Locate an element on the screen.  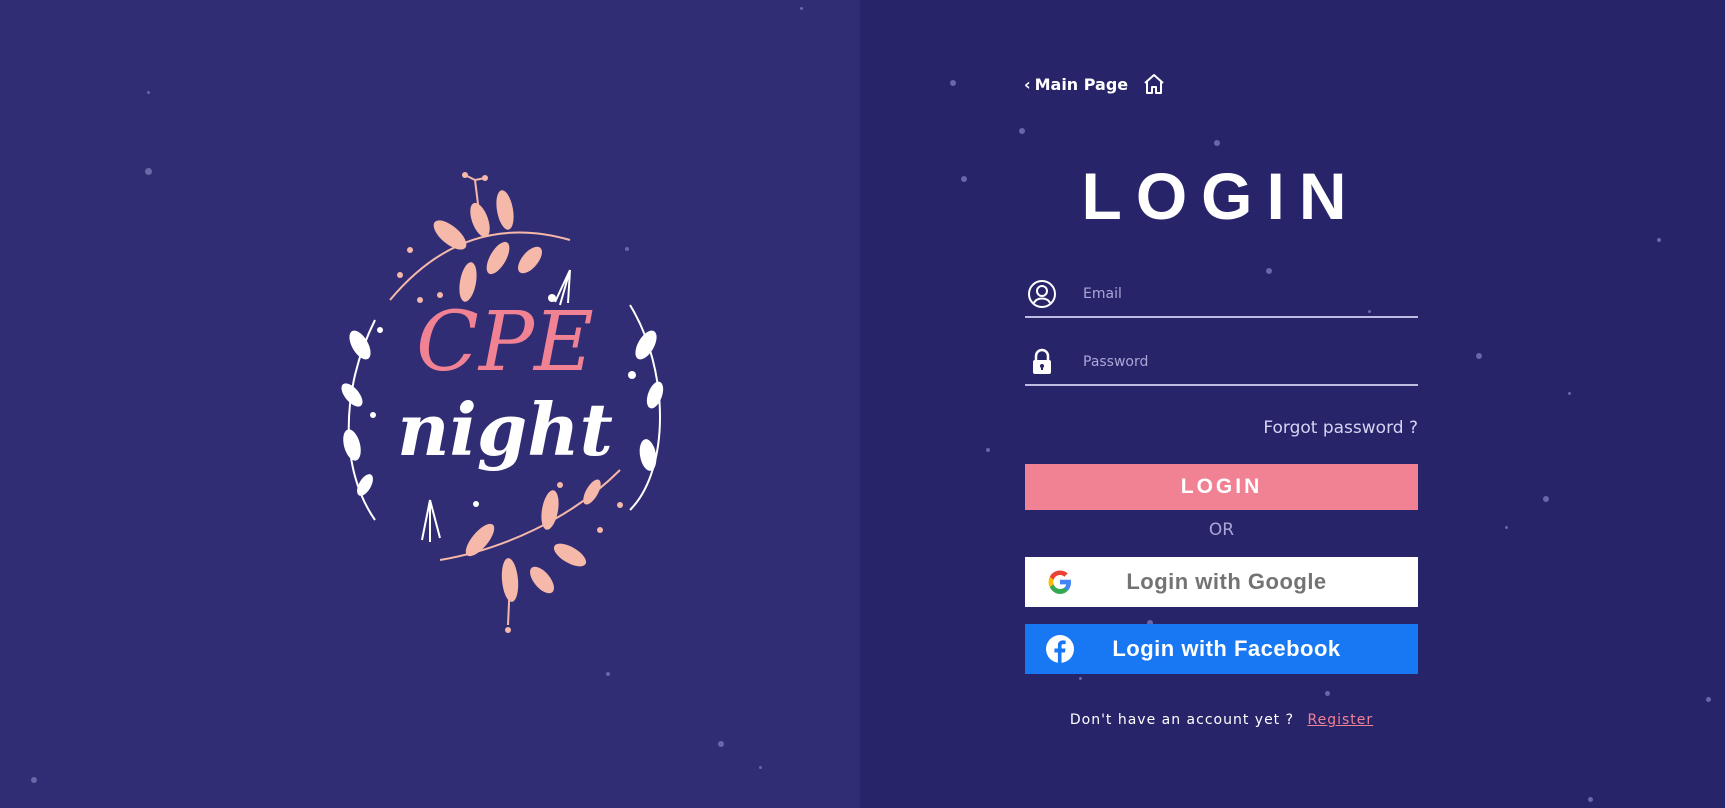
google-icon is located at coordinates (1059, 582).